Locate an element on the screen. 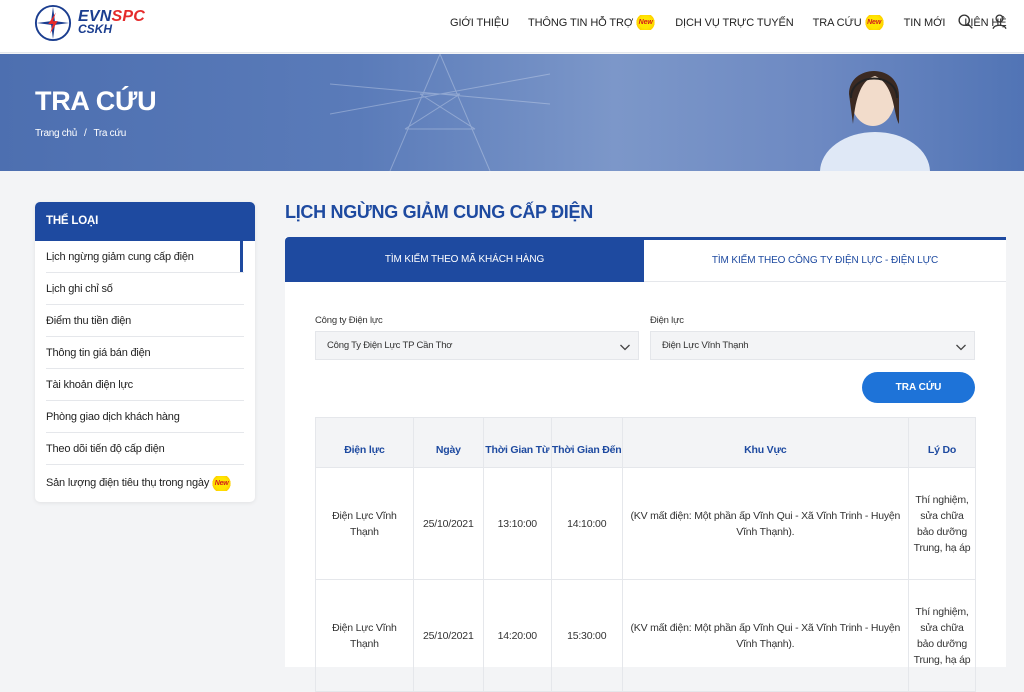 This screenshot has height=692, width=1024. sidebar-active-indicator is located at coordinates (241, 256).